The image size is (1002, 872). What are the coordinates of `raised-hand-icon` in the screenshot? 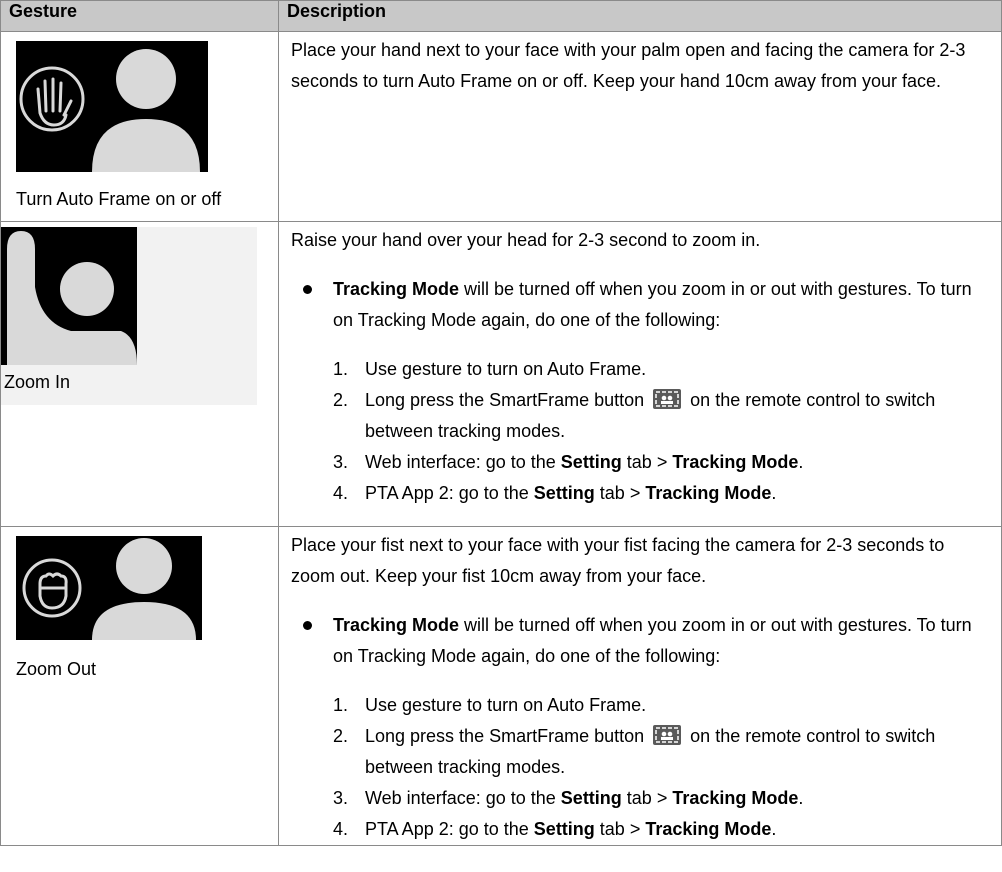 It's located at (69, 296).